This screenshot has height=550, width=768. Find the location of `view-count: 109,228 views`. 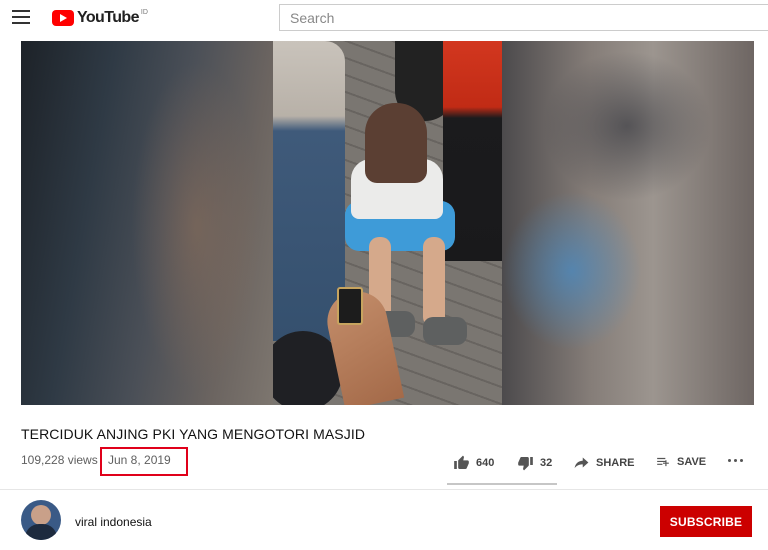

view-count: 109,228 views is located at coordinates (59, 460).